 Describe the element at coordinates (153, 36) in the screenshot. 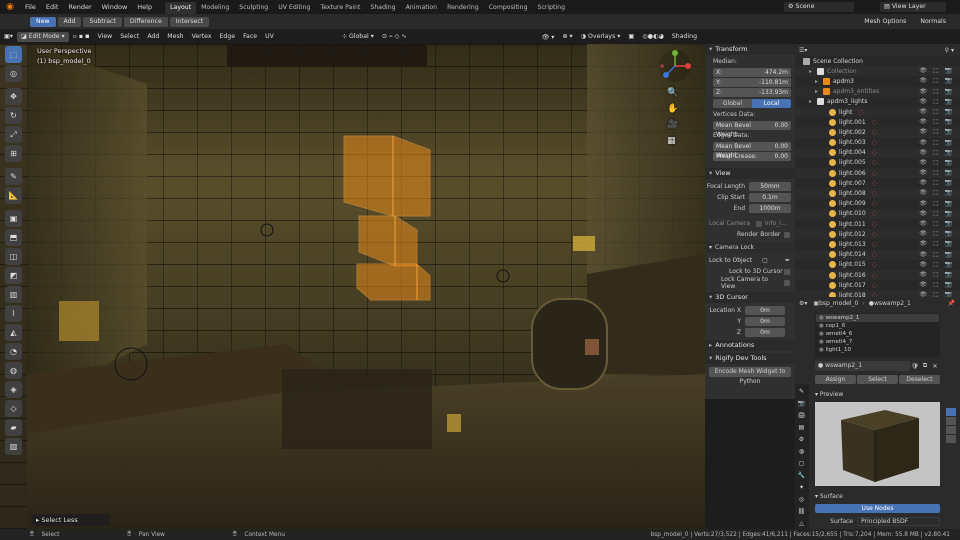

I see `menu-add: Add` at that location.